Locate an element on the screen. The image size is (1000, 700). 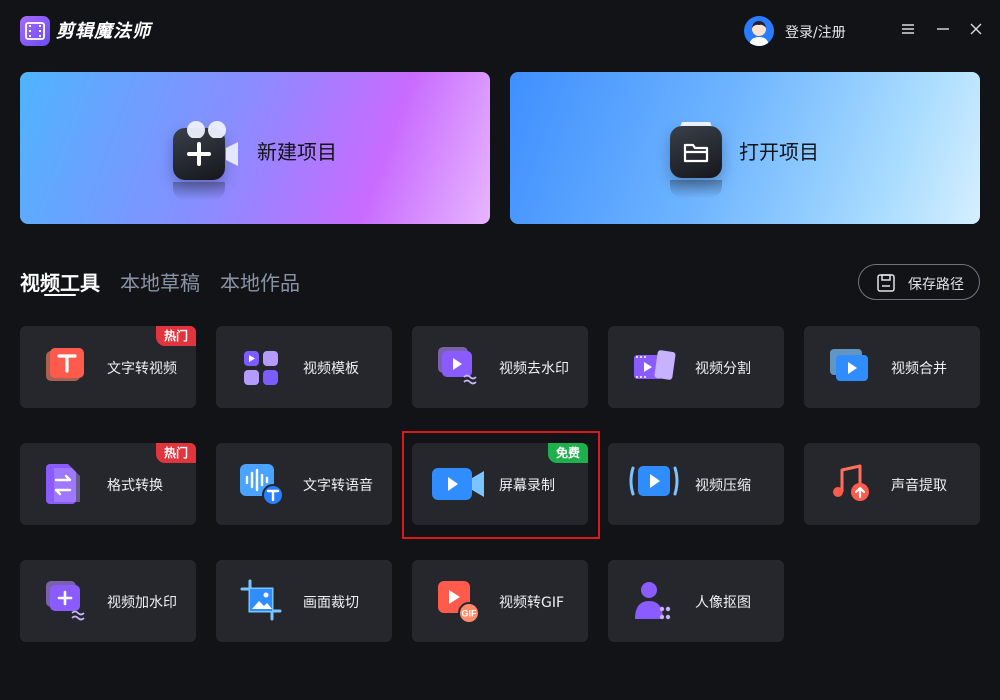
tool-label: 视频转GIF is located at coordinates (532, 603).